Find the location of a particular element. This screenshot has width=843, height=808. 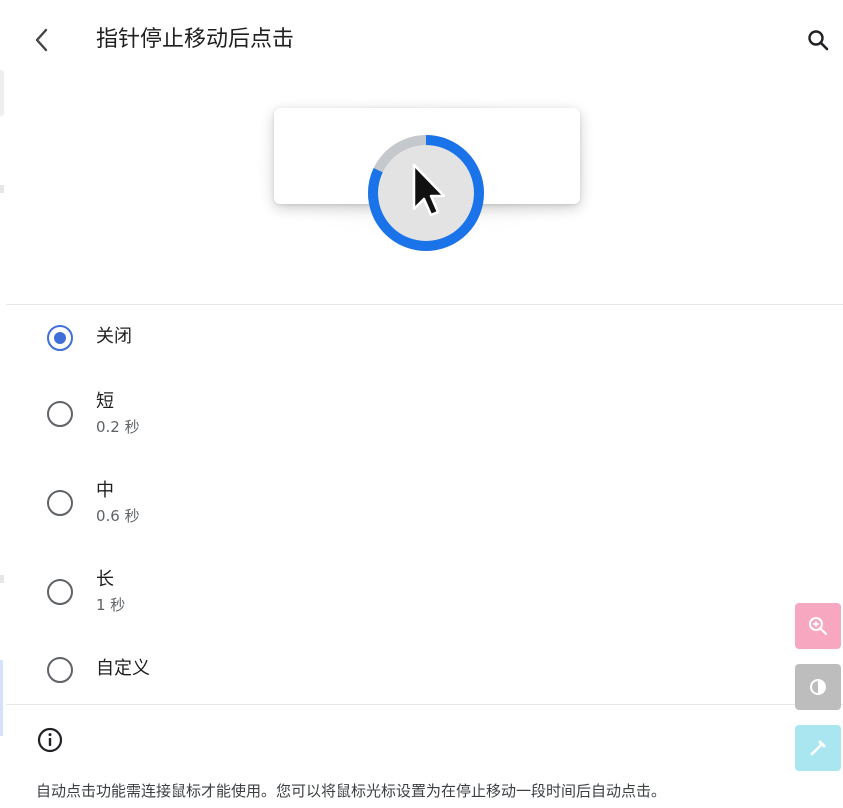

cursor-dwell-ring-icon is located at coordinates (426, 193).